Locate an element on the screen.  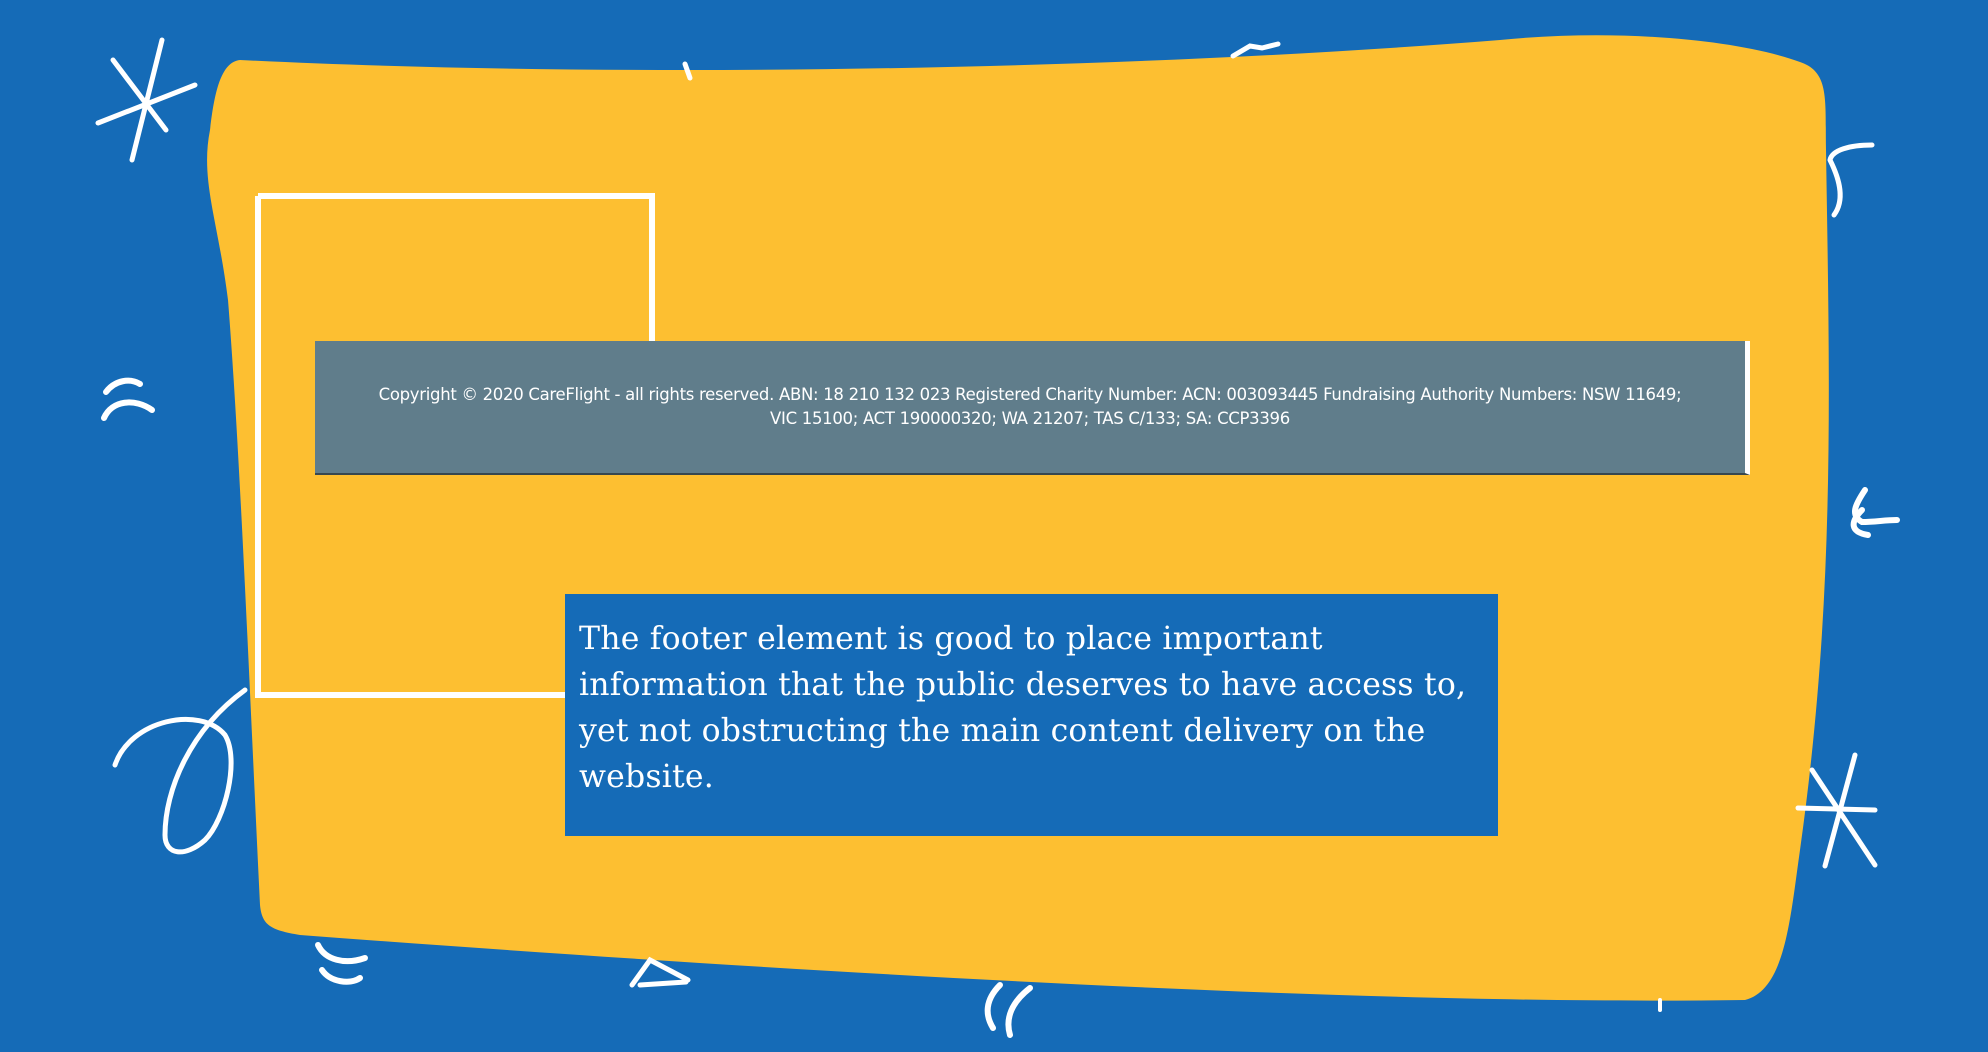
paren-doodle is located at coordinates (1008, 1010).